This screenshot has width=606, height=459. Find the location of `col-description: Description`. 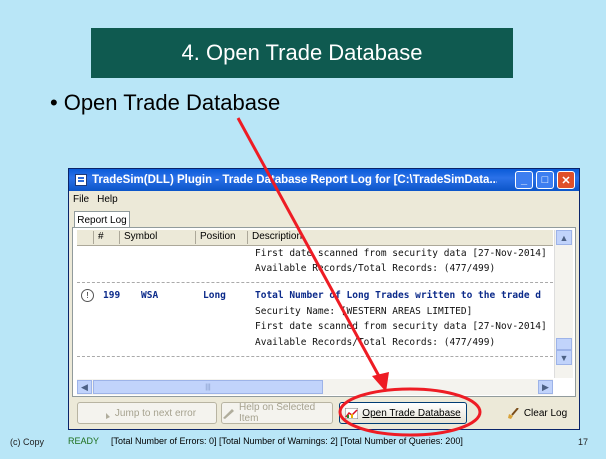

col-description: Description is located at coordinates (399, 237).